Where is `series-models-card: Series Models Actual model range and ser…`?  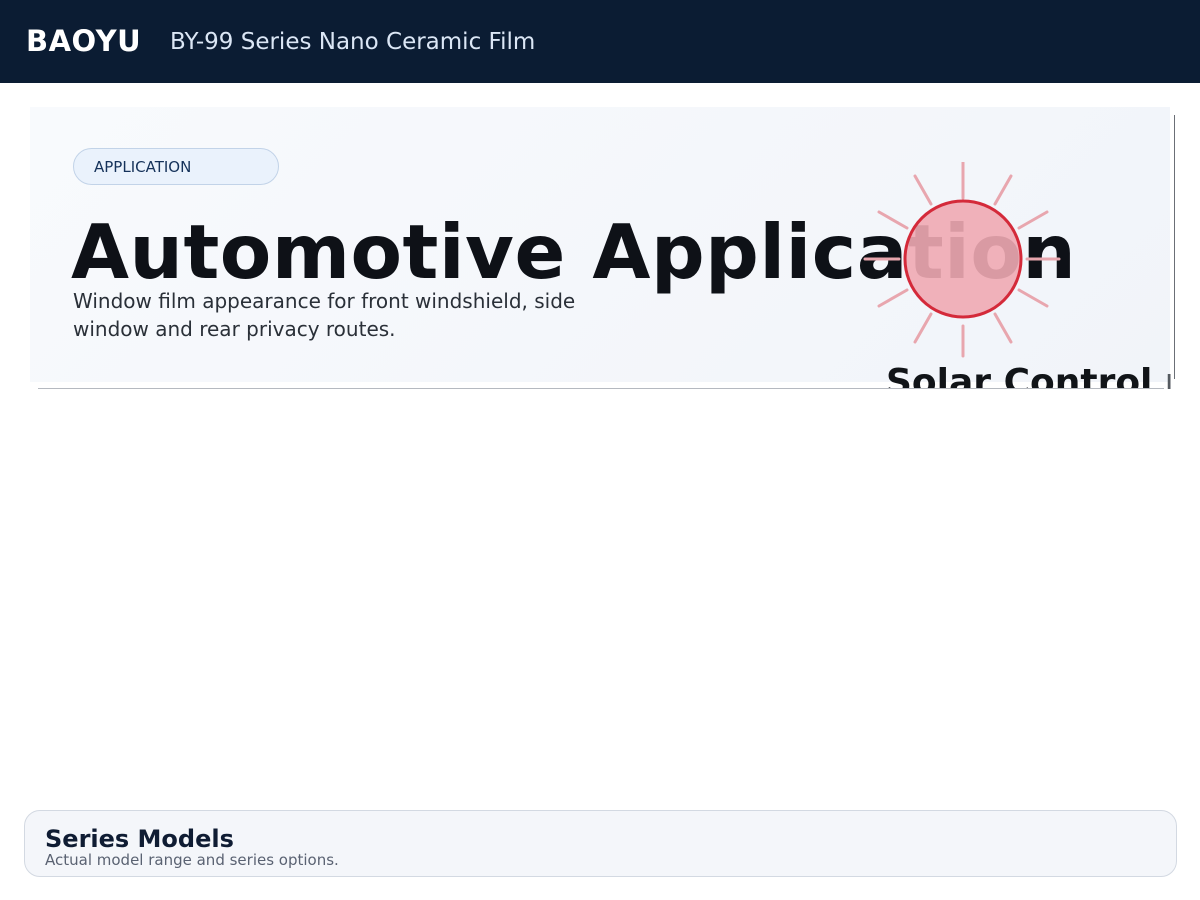 series-models-card: Series Models Actual model range and ser… is located at coordinates (600, 843).